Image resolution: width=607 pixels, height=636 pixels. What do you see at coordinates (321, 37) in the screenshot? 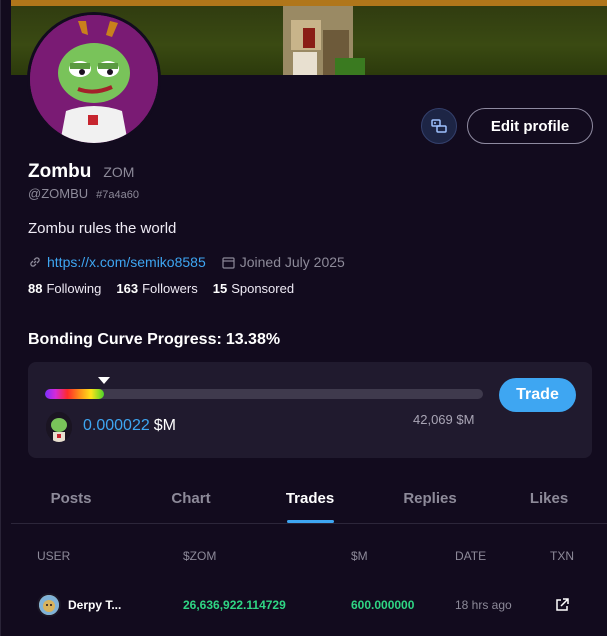
I see `banner-zombie-art` at bounding box center [321, 37].